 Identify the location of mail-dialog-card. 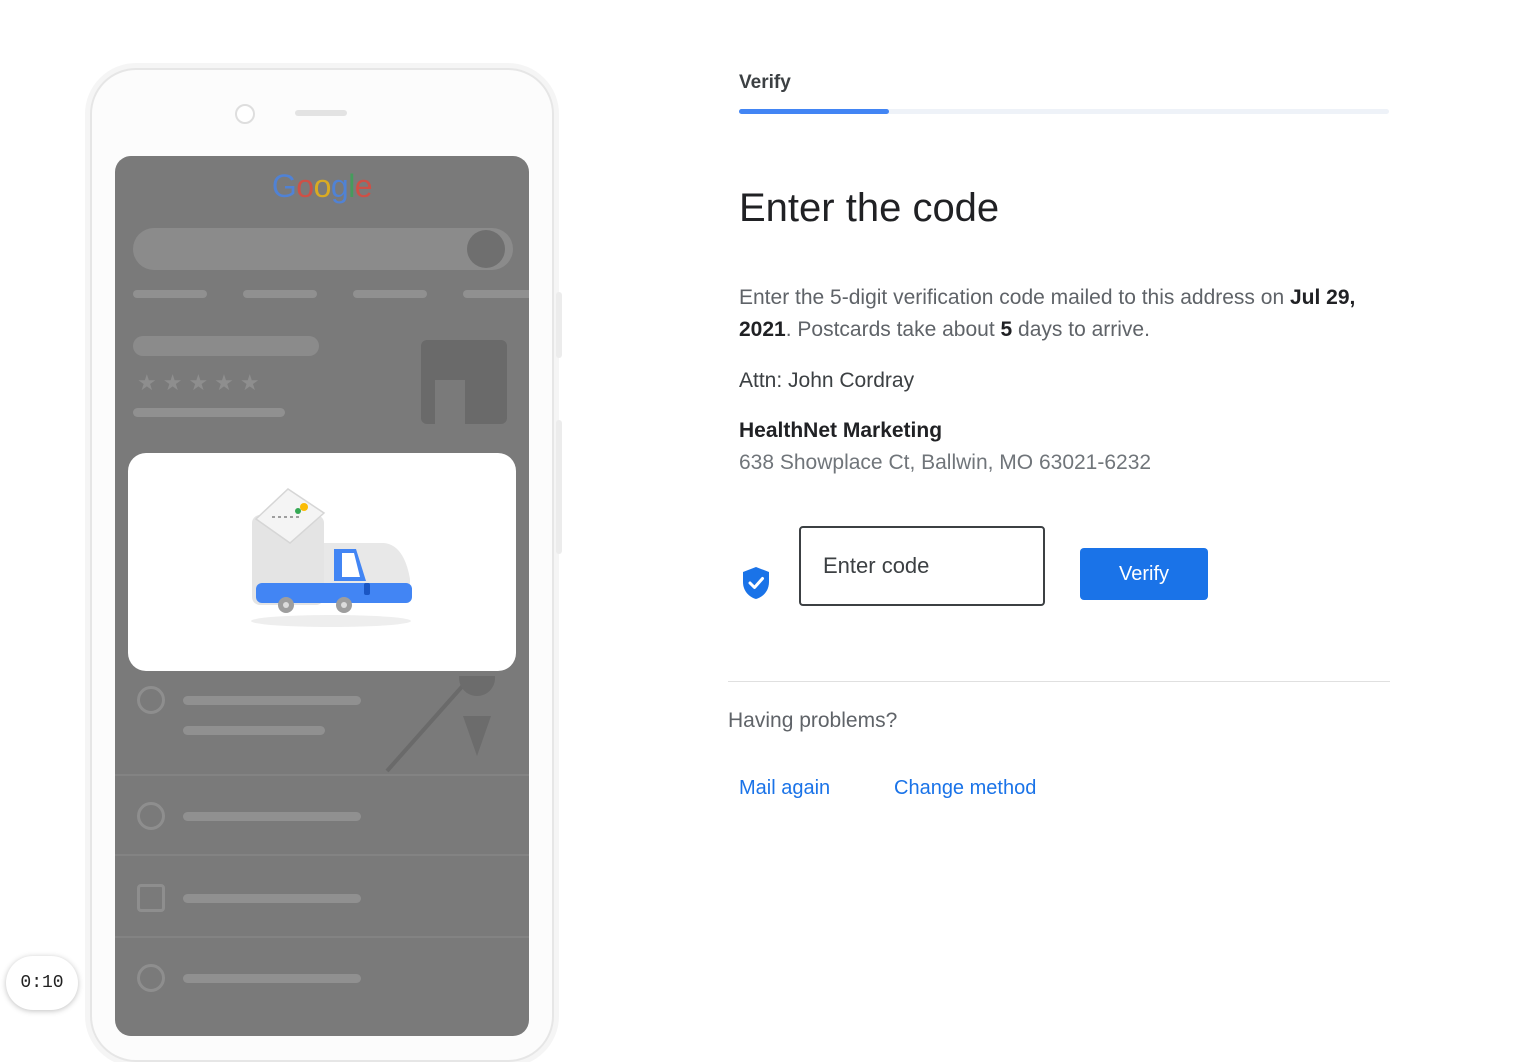
(322, 562).